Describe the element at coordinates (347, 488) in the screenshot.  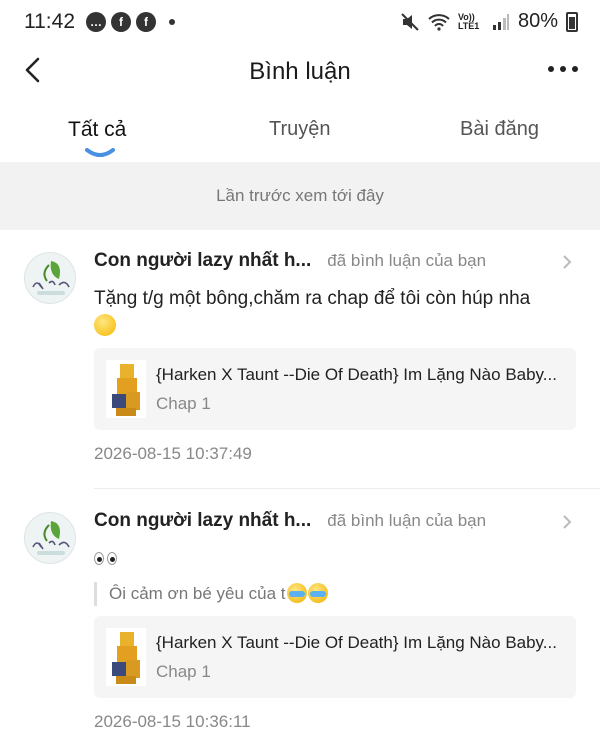
I see `divider` at that location.